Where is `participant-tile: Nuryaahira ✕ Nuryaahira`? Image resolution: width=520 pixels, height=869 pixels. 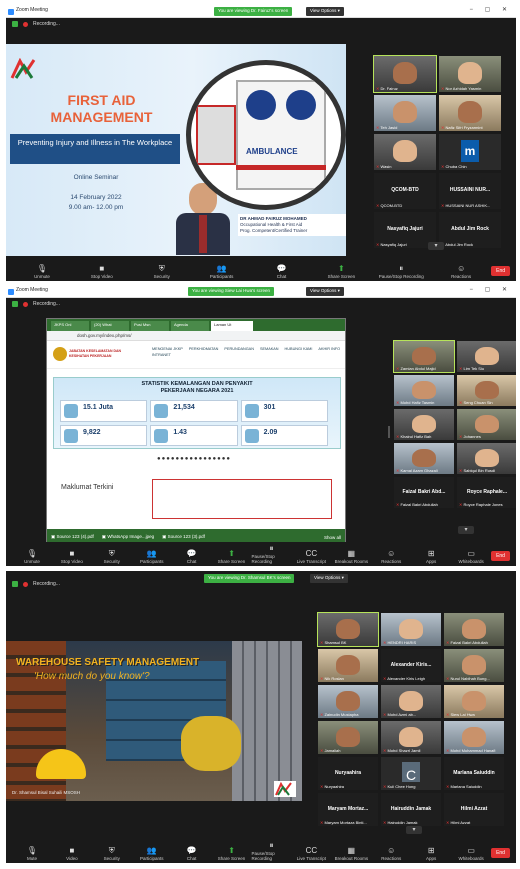 participant-tile: Nuryaahira ✕ Nuryaahira is located at coordinates (348, 773).